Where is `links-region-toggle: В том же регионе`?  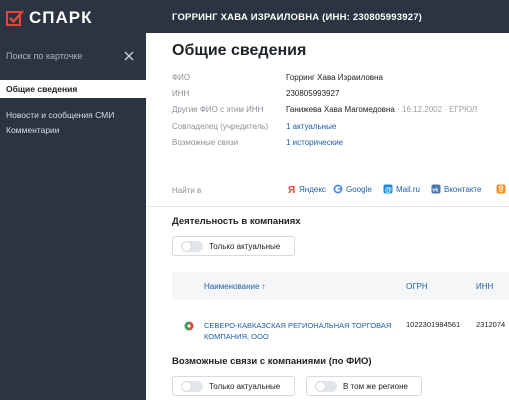 links-region-toggle: В том же регионе is located at coordinates (364, 386).